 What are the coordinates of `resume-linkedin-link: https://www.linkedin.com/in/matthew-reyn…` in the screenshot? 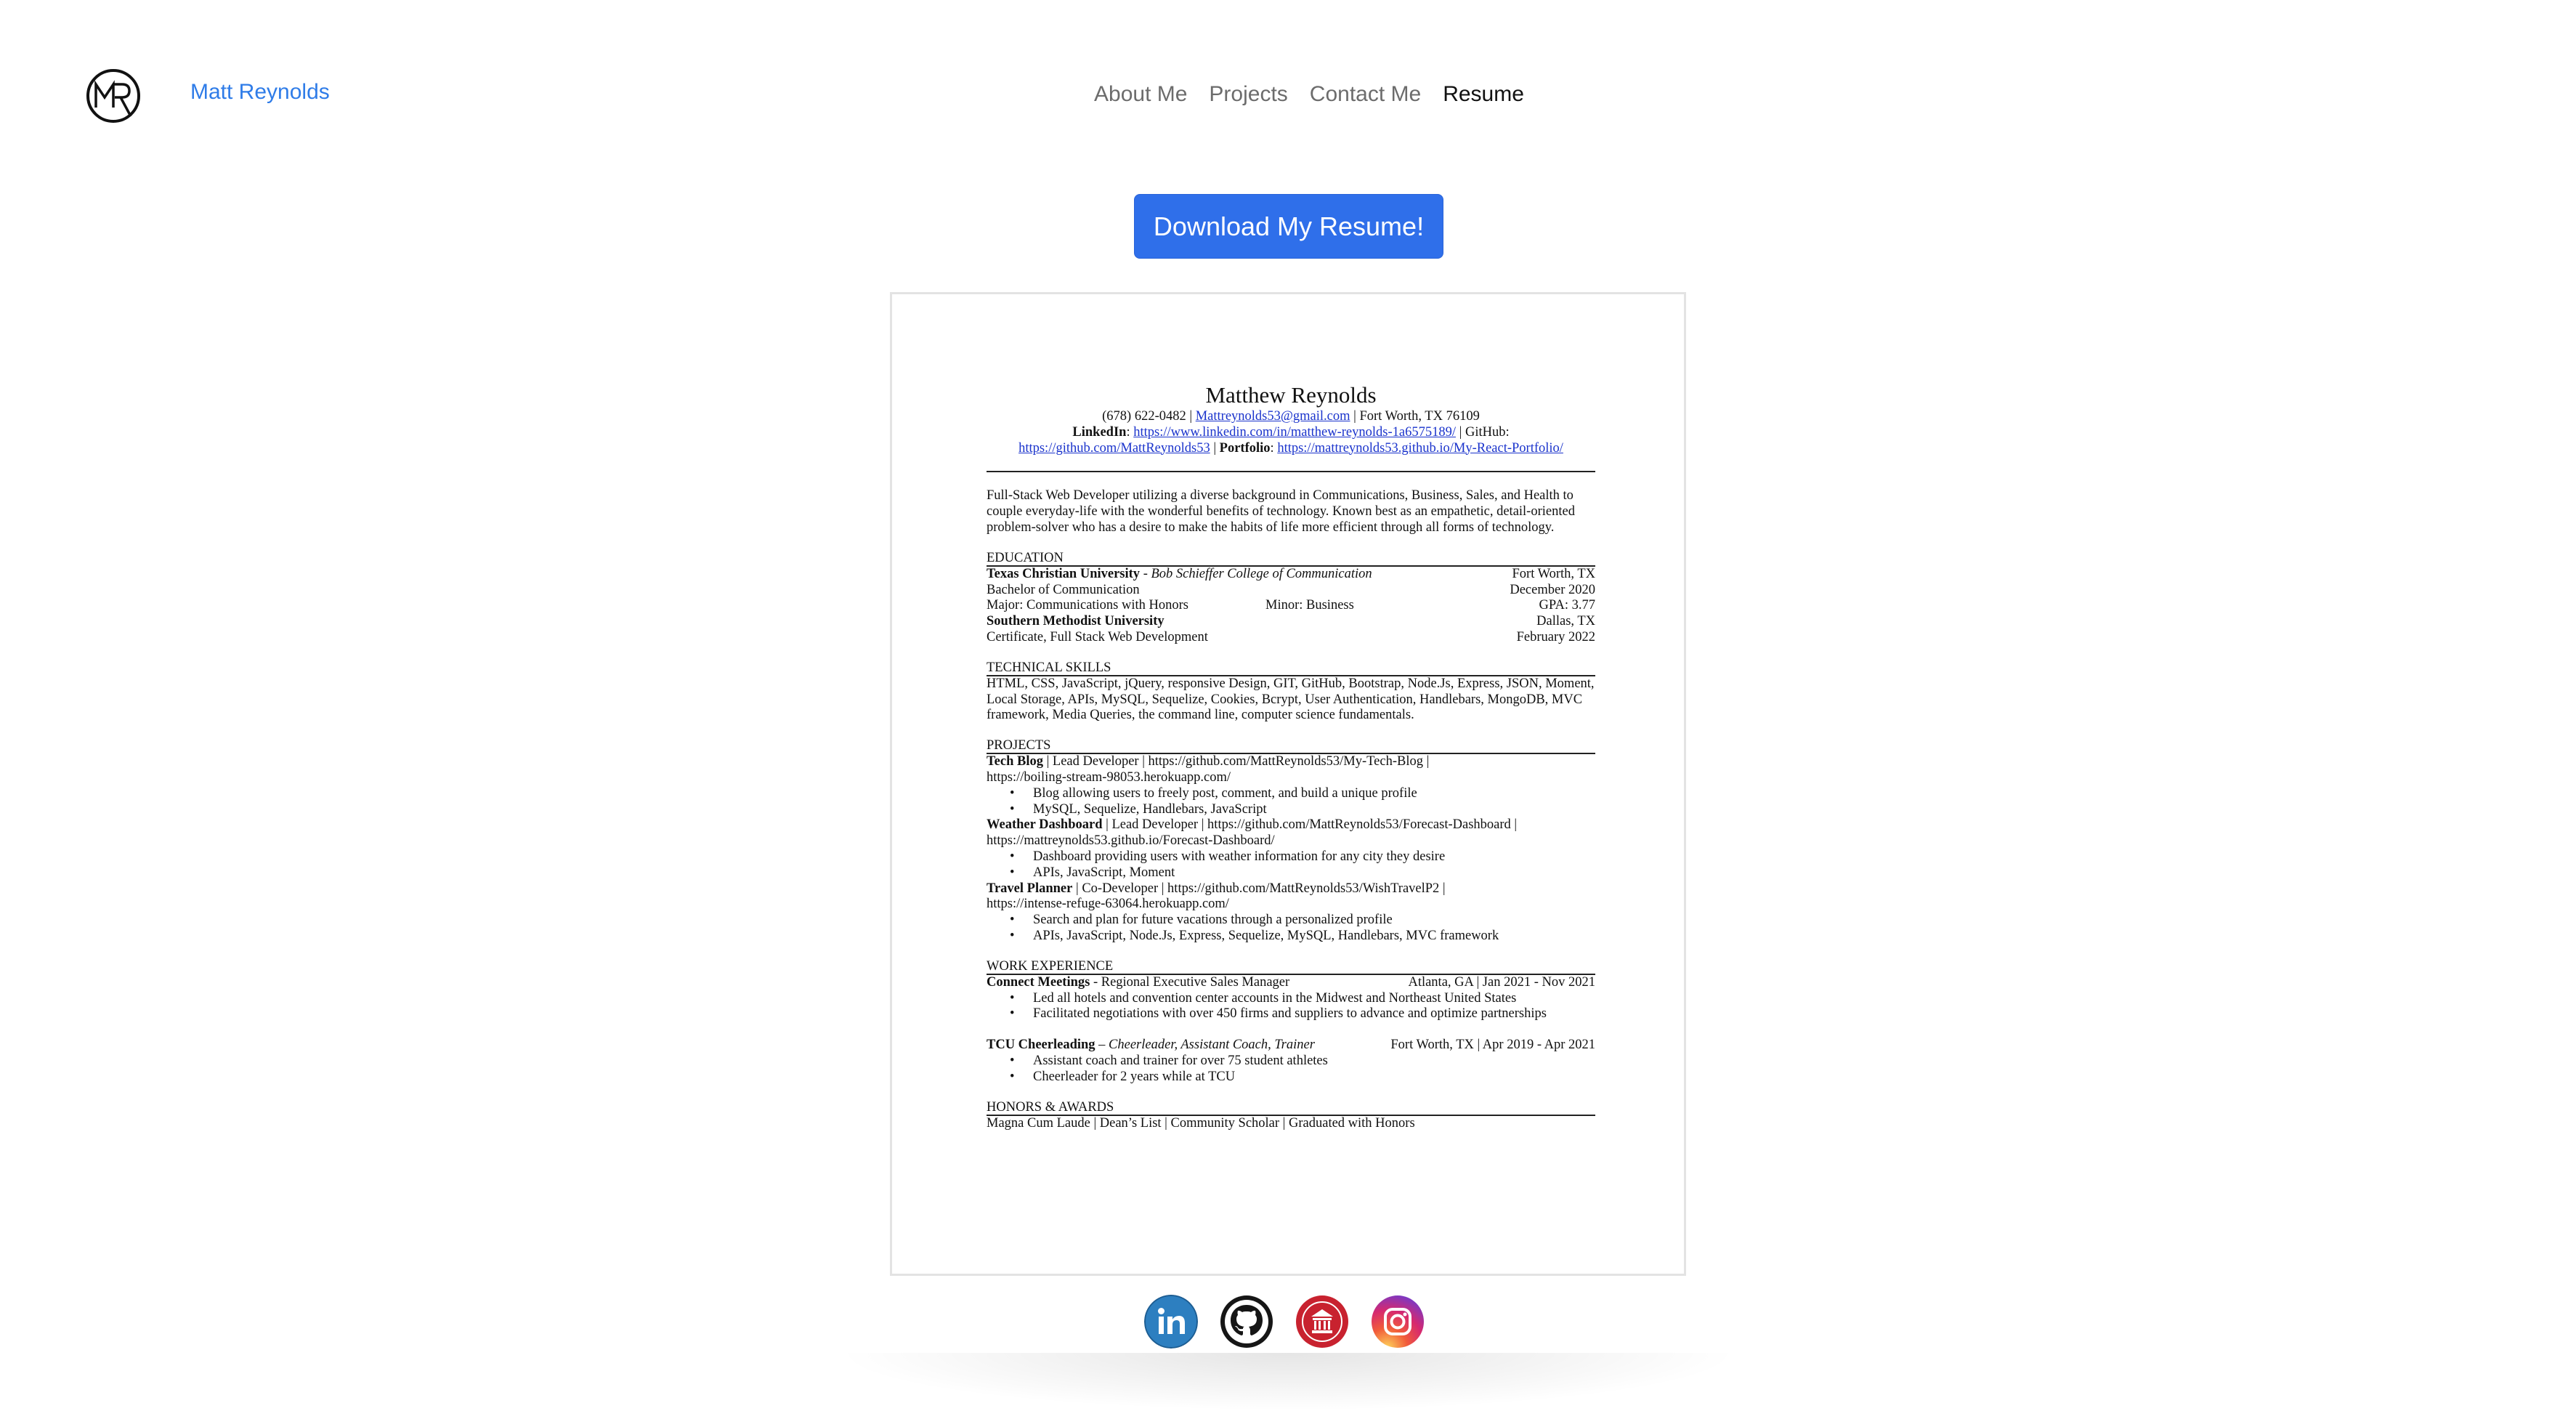 It's located at (1294, 432).